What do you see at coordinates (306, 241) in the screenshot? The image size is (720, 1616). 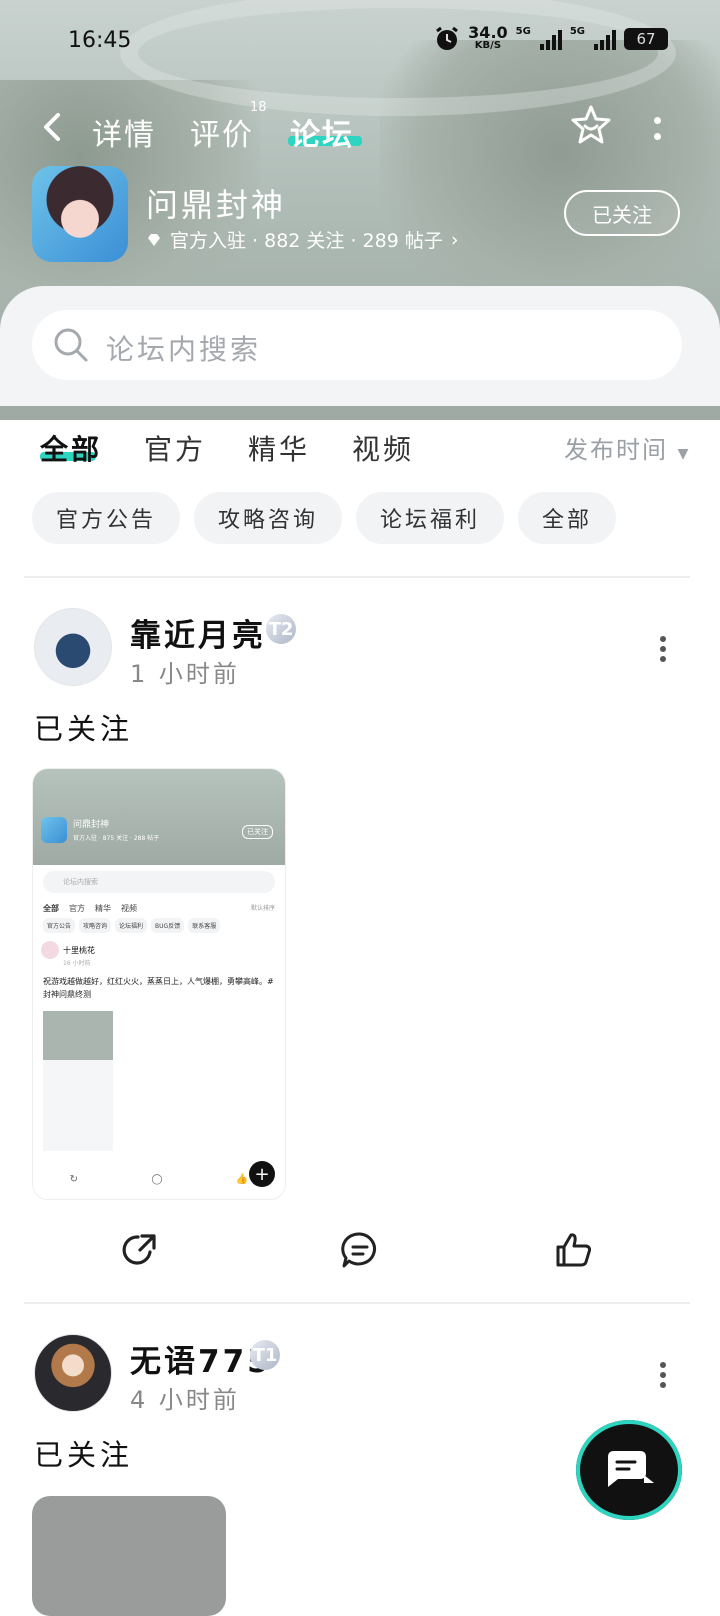 I see `app-meta-text: 官方入驻 · 882 关注 · 289 帖子` at bounding box center [306, 241].